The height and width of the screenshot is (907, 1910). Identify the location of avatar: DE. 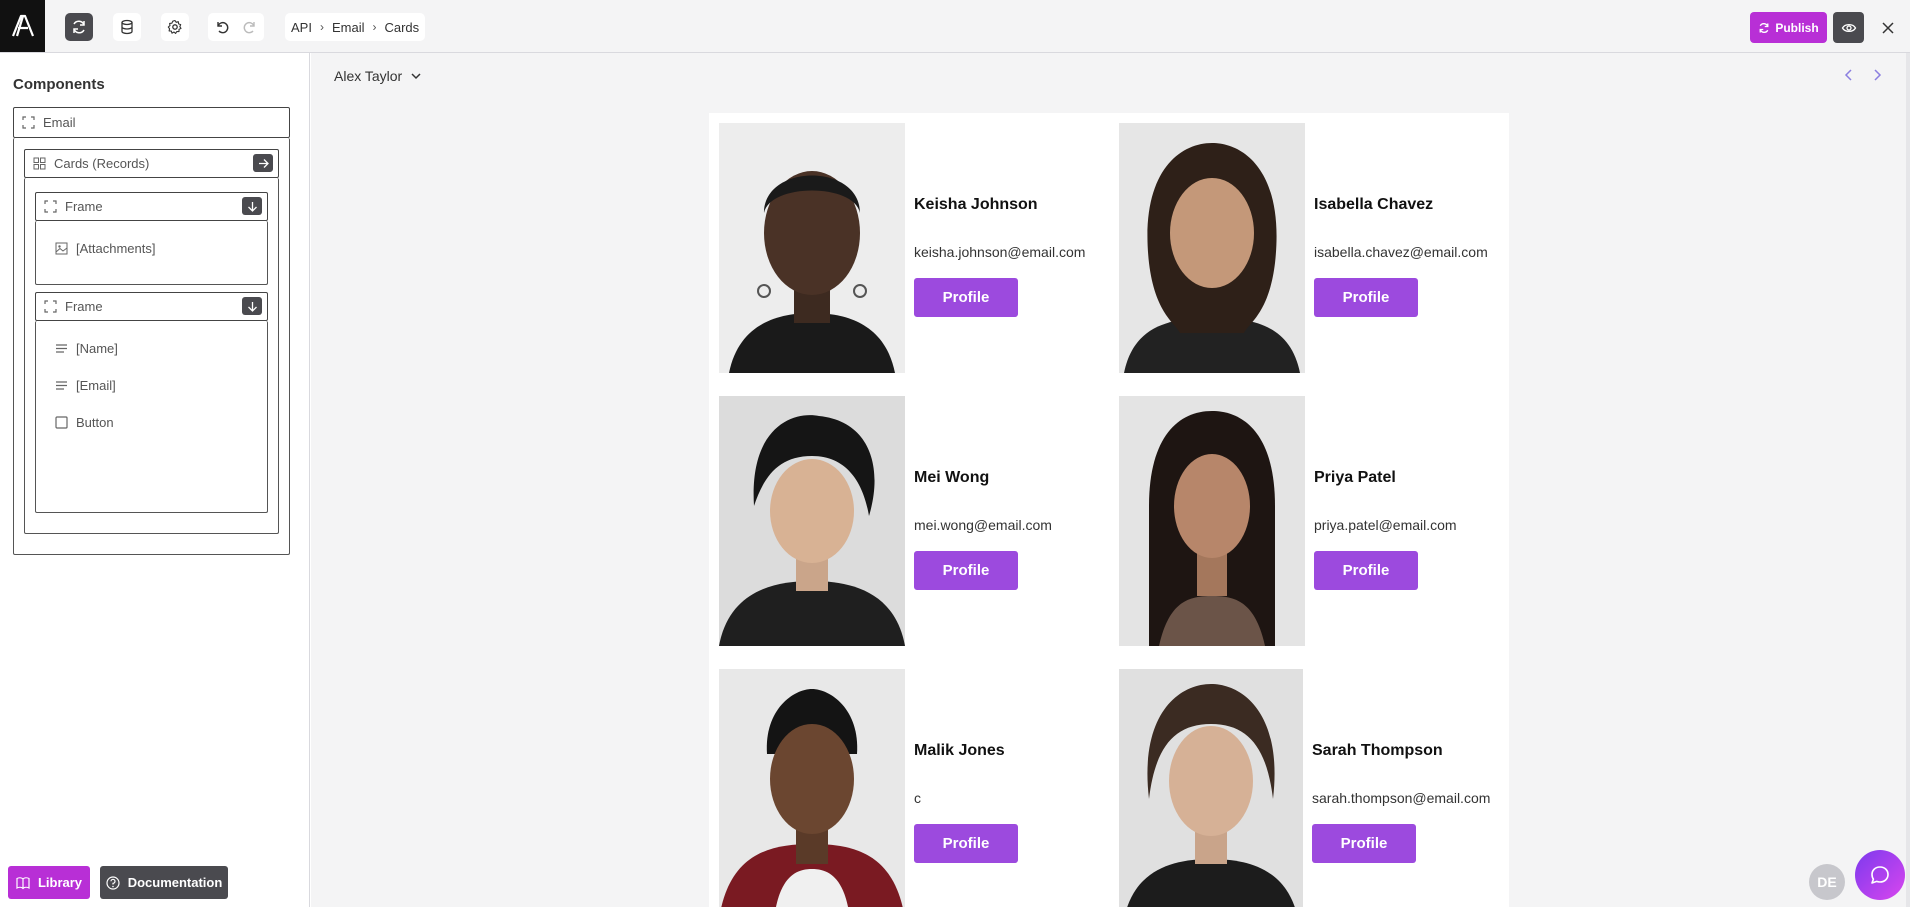
(1827, 882).